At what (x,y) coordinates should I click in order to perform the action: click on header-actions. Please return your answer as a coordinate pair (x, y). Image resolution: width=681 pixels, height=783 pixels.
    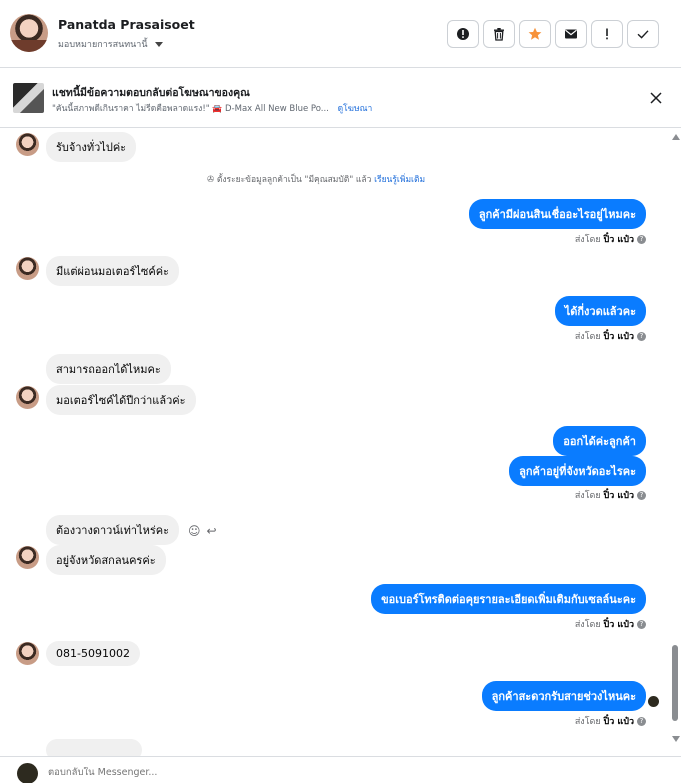
    Looking at the image, I should click on (553, 34).